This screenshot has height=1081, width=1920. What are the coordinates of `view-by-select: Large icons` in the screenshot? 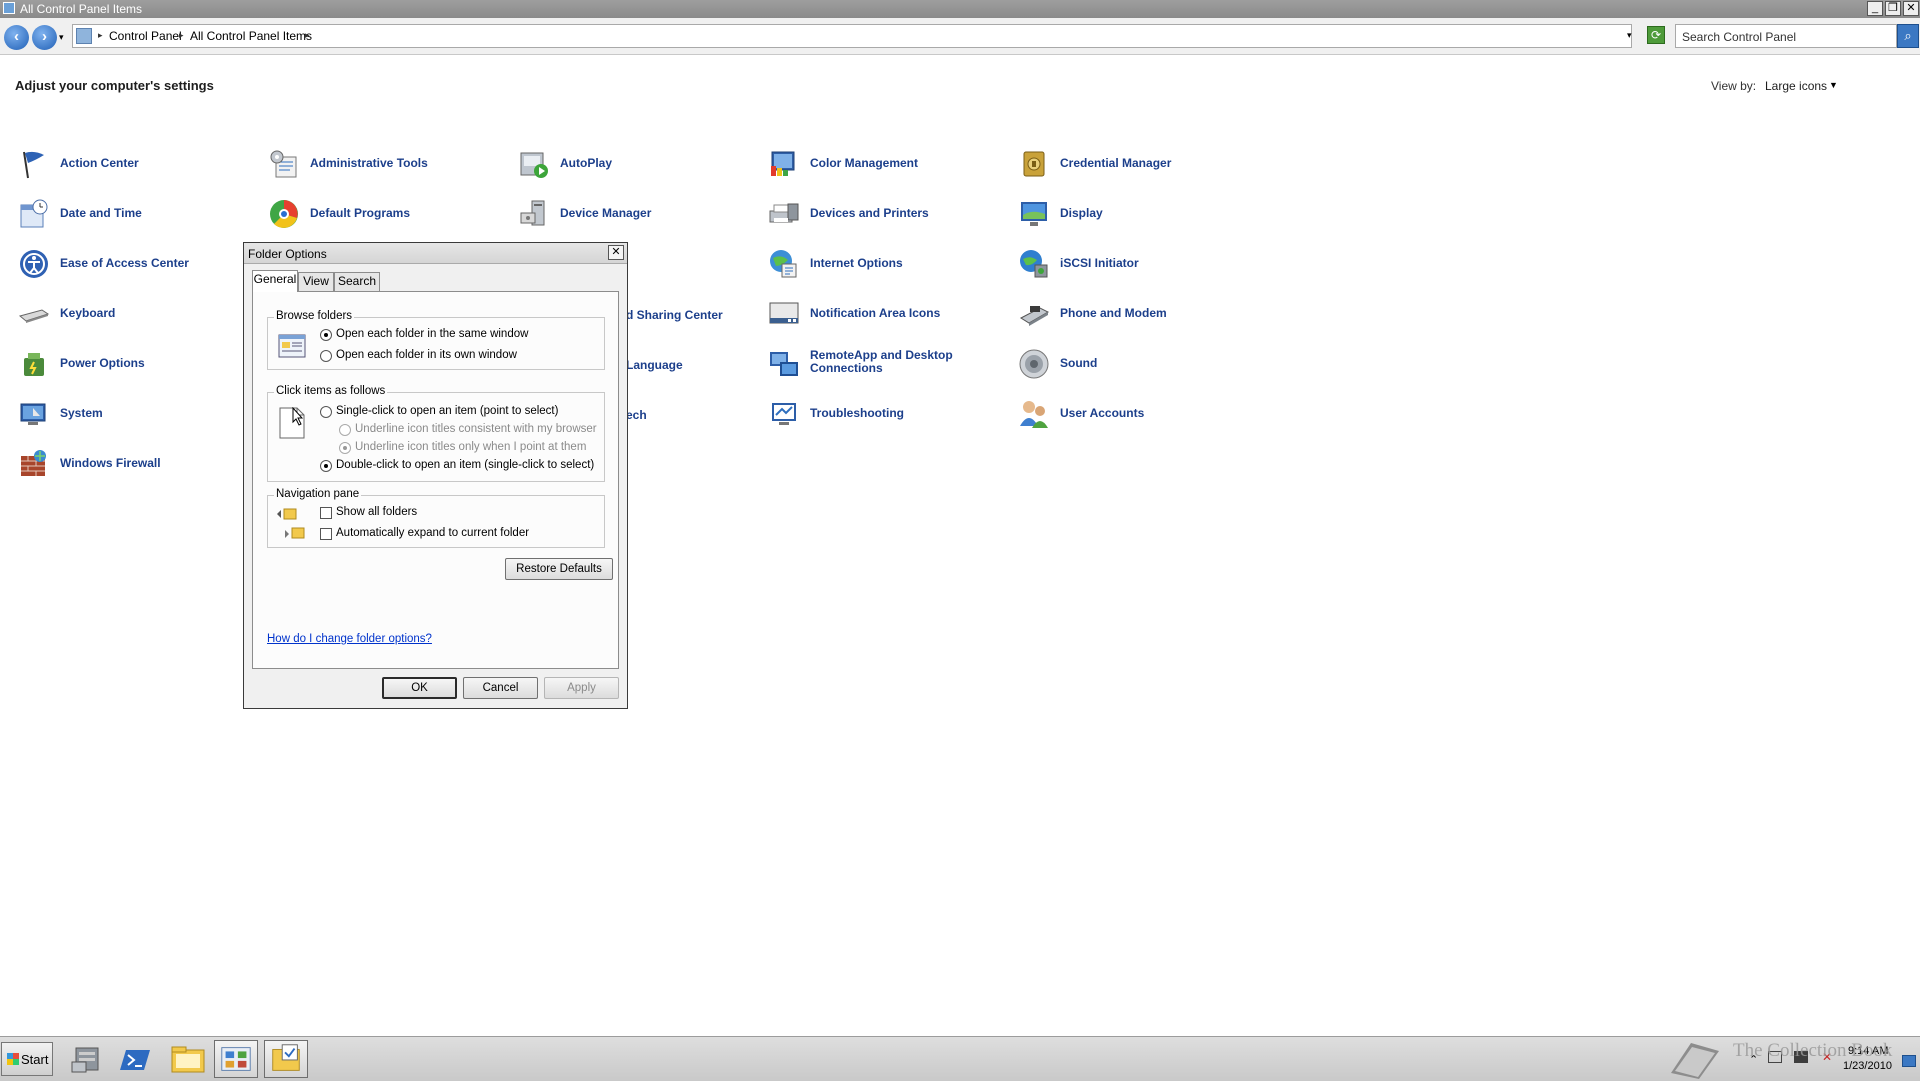 It's located at (1796, 86).